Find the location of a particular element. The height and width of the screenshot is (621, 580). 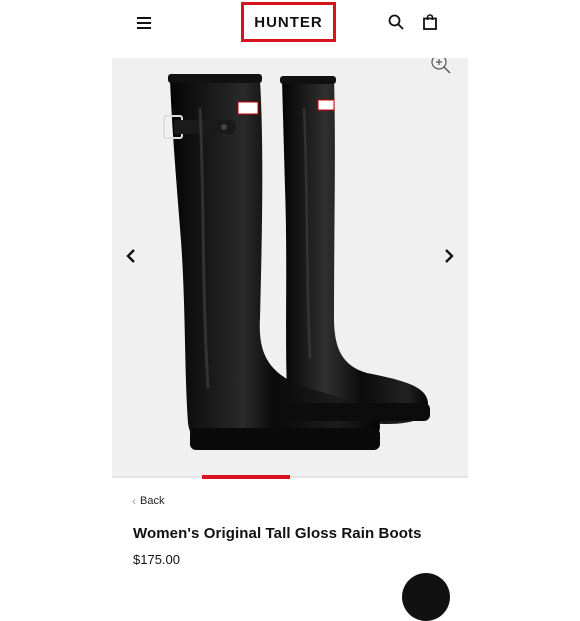

back-label: Back is located at coordinates (152, 501).